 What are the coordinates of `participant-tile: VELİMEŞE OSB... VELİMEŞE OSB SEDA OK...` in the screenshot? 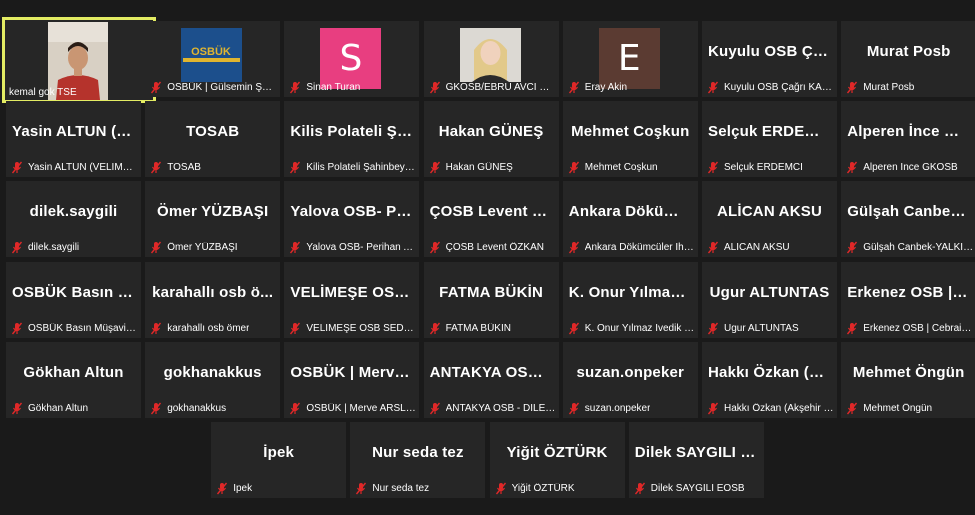 It's located at (352, 300).